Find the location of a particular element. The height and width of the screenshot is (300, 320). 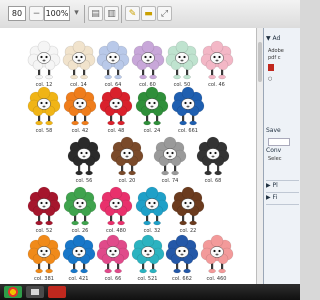

expand-icon: ⤢ is located at coordinates (164, 13).